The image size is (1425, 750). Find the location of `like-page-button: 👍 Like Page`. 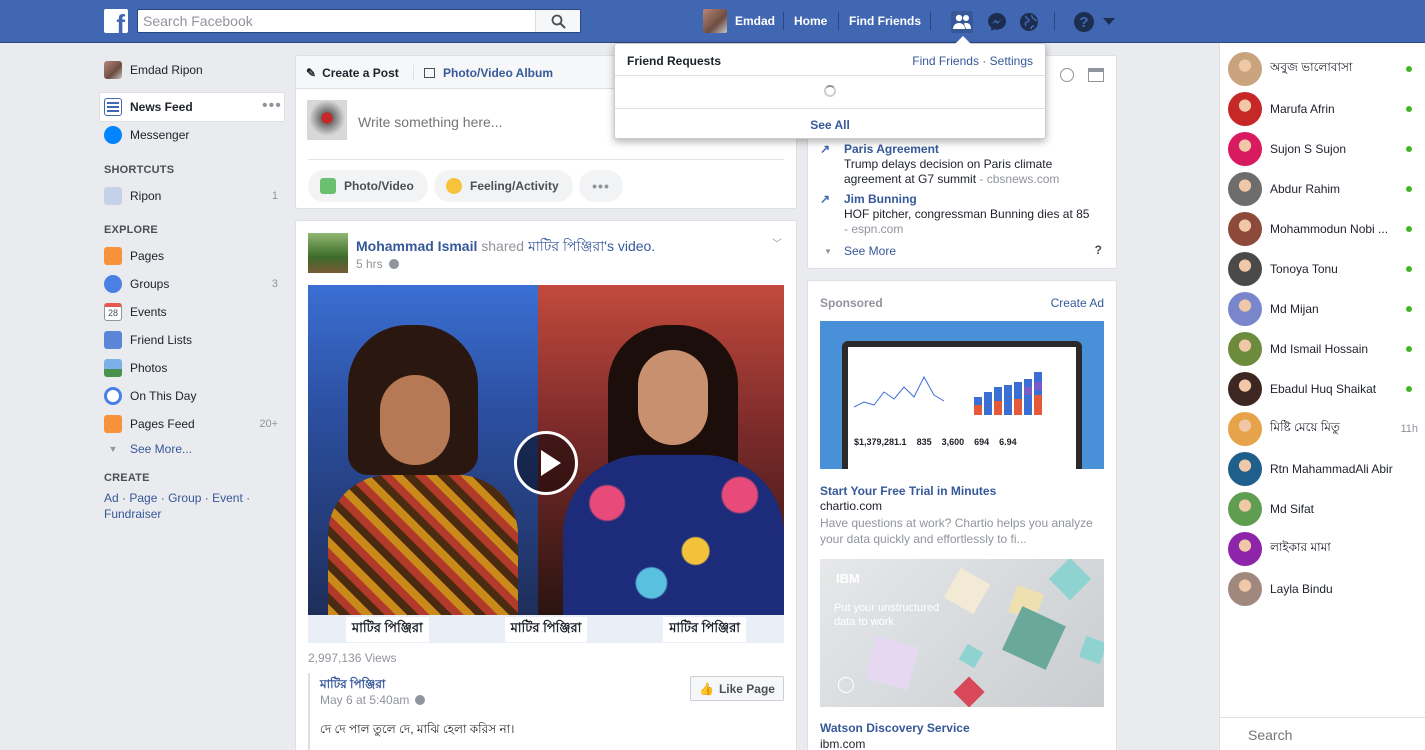

like-page-button: 👍 Like Page is located at coordinates (737, 688).